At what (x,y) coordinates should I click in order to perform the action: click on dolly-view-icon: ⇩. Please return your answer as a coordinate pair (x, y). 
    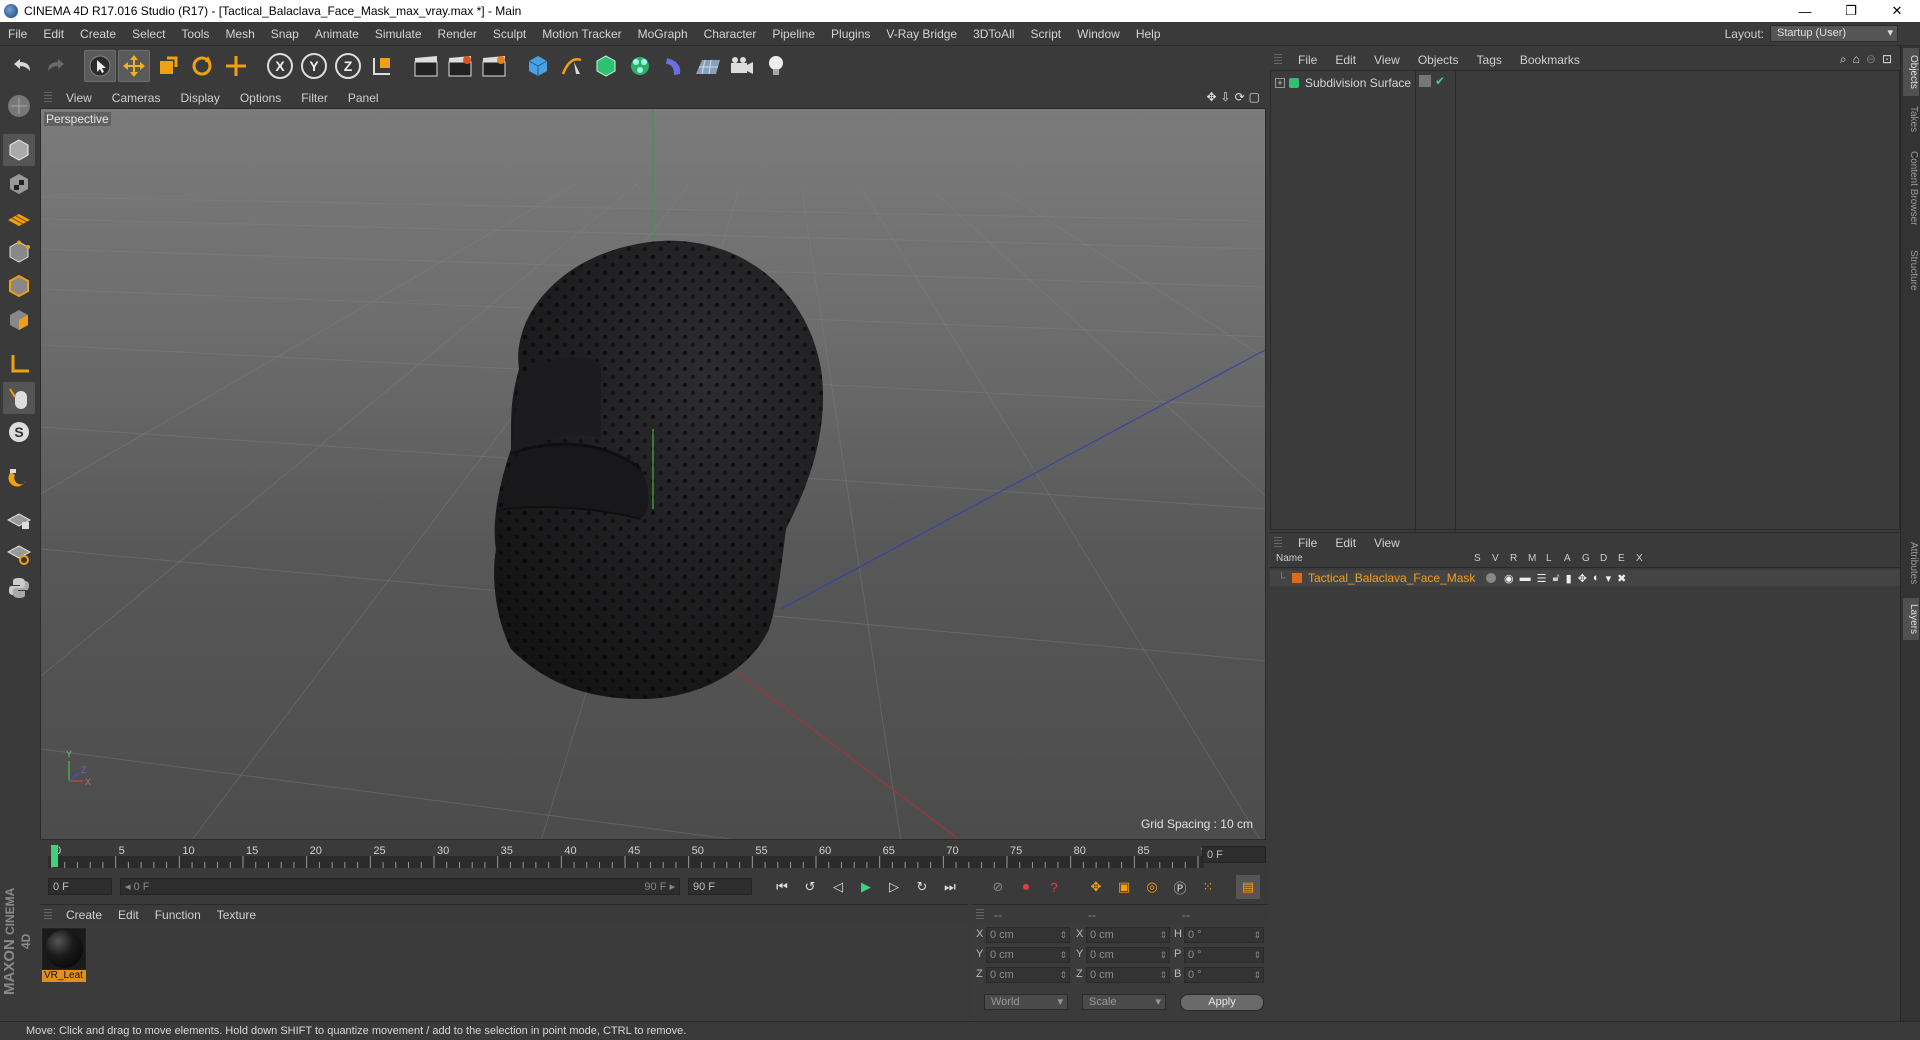
    Looking at the image, I should click on (1226, 97).